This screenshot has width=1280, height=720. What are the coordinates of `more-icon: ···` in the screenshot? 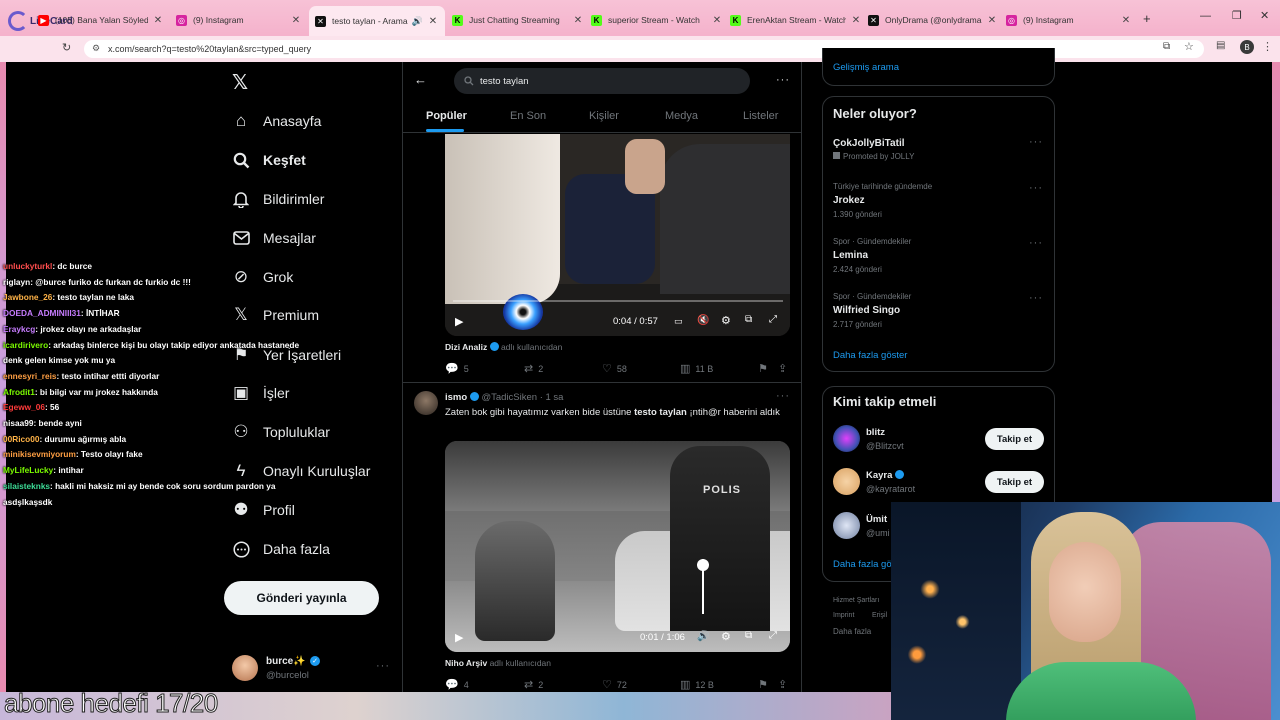 It's located at (383, 666).